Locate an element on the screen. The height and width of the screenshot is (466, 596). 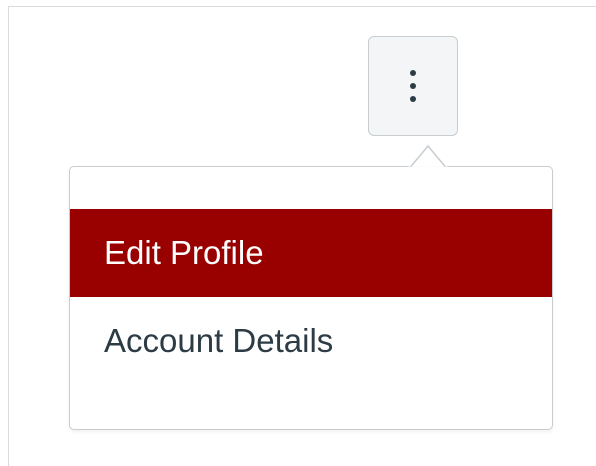
menu-item-label: Edit Profile is located at coordinates (184, 252).